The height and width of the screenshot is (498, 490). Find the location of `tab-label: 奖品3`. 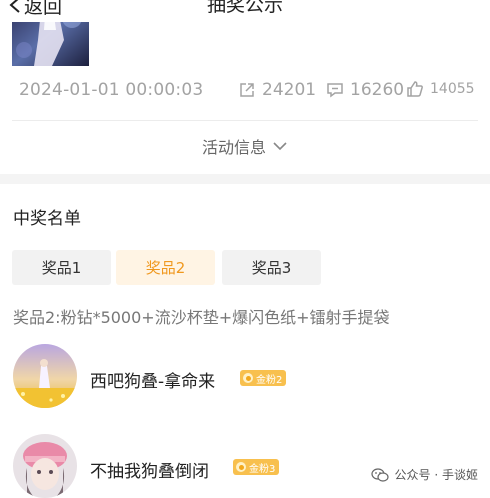

tab-label: 奖品3 is located at coordinates (271, 268).